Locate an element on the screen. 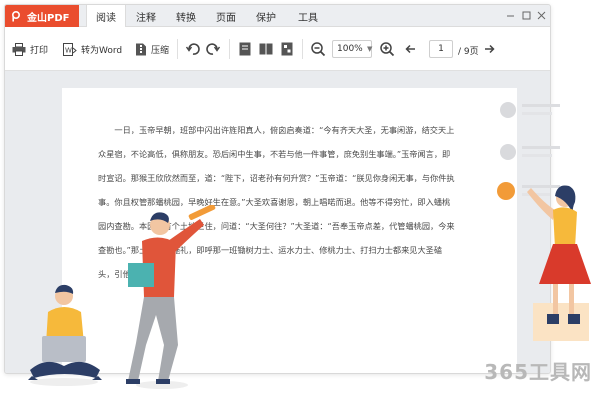 The image size is (600, 395). tab-protect: 保护 is located at coordinates (266, 16).